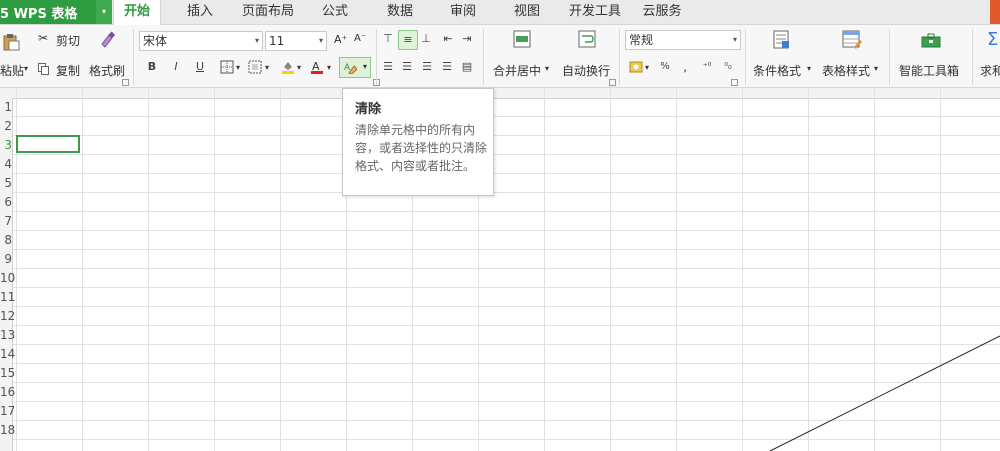 The height and width of the screenshot is (451, 1000). I want to click on tooltip-title: 清除, so click(368, 109).